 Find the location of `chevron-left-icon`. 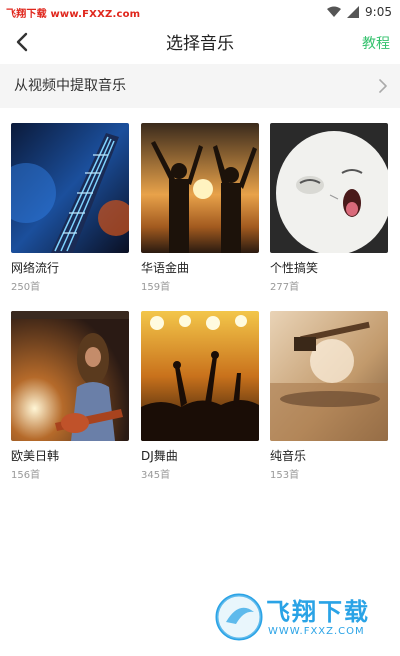

chevron-left-icon is located at coordinates (22, 44).